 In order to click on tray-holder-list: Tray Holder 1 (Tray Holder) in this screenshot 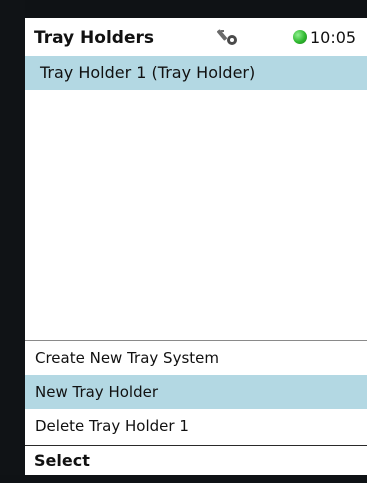, I will do `click(196, 73)`.